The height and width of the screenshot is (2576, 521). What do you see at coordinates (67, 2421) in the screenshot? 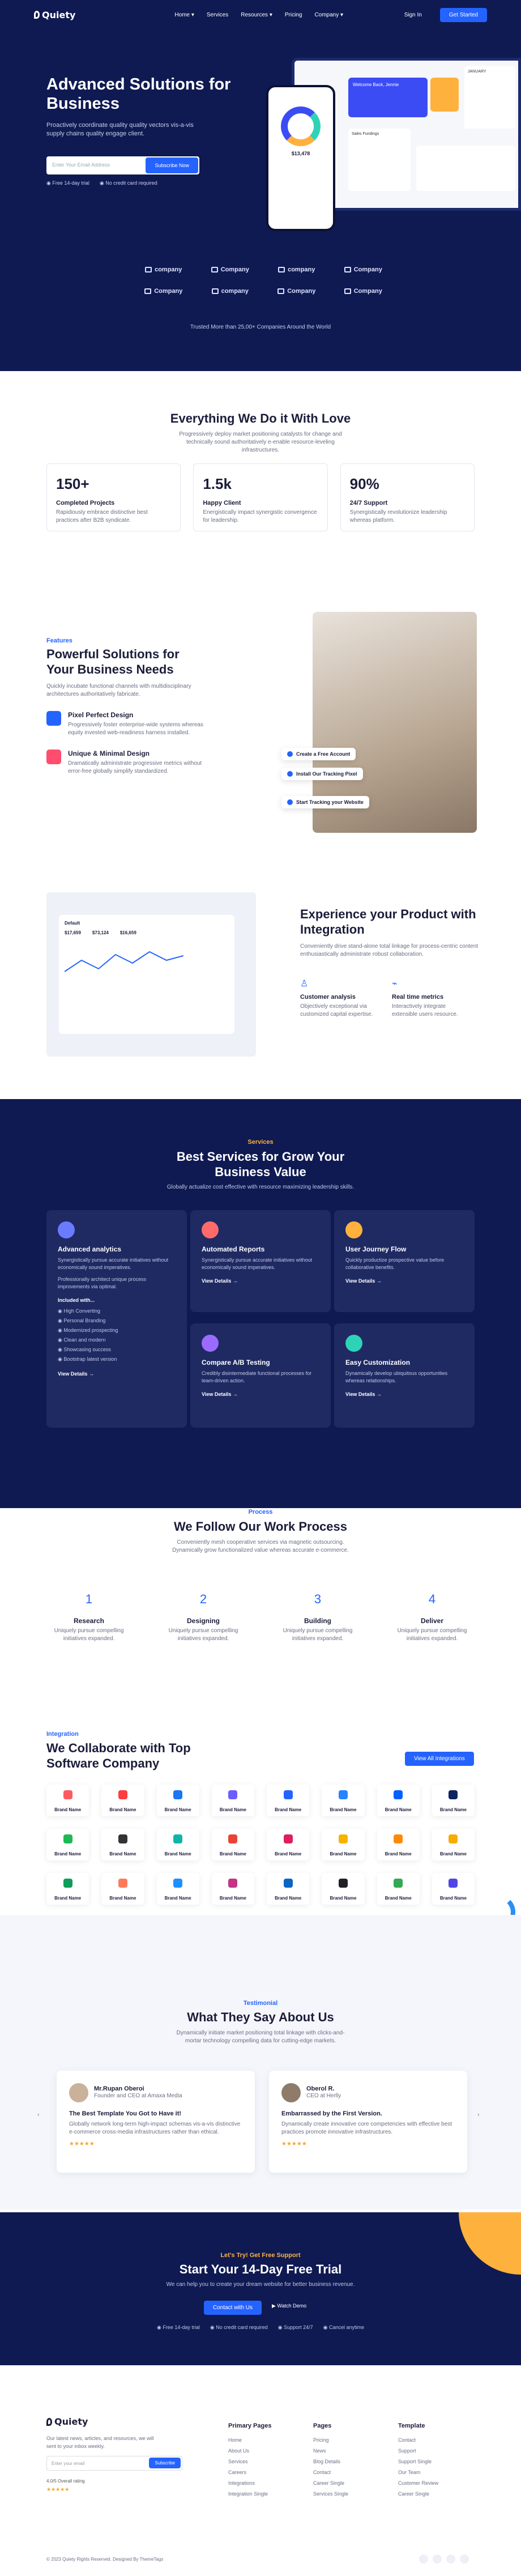
I see `footer-logo: Quiety` at bounding box center [67, 2421].